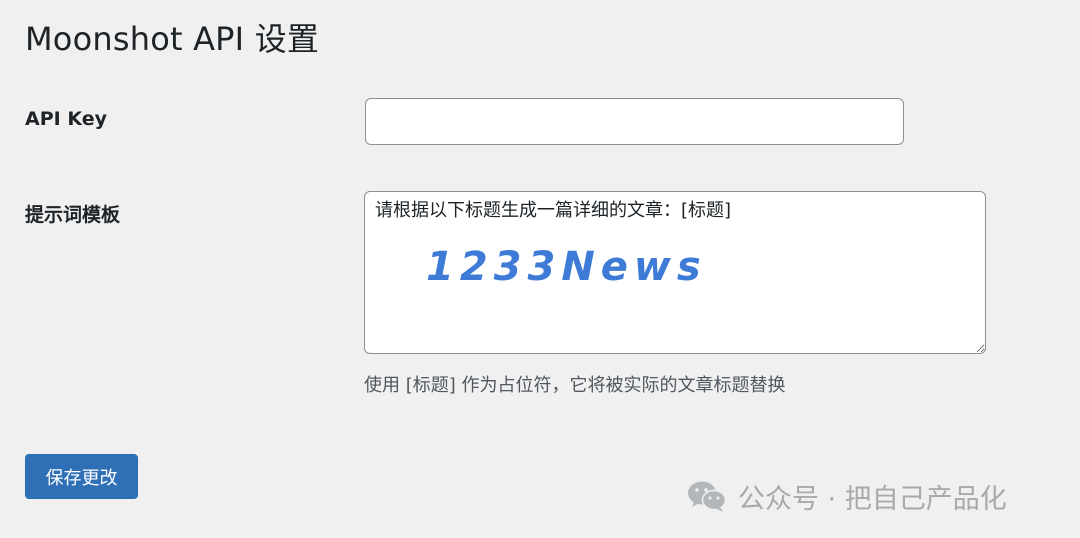 This screenshot has height=538, width=1080. Describe the element at coordinates (634, 121) in the screenshot. I see `api-key-input` at that location.